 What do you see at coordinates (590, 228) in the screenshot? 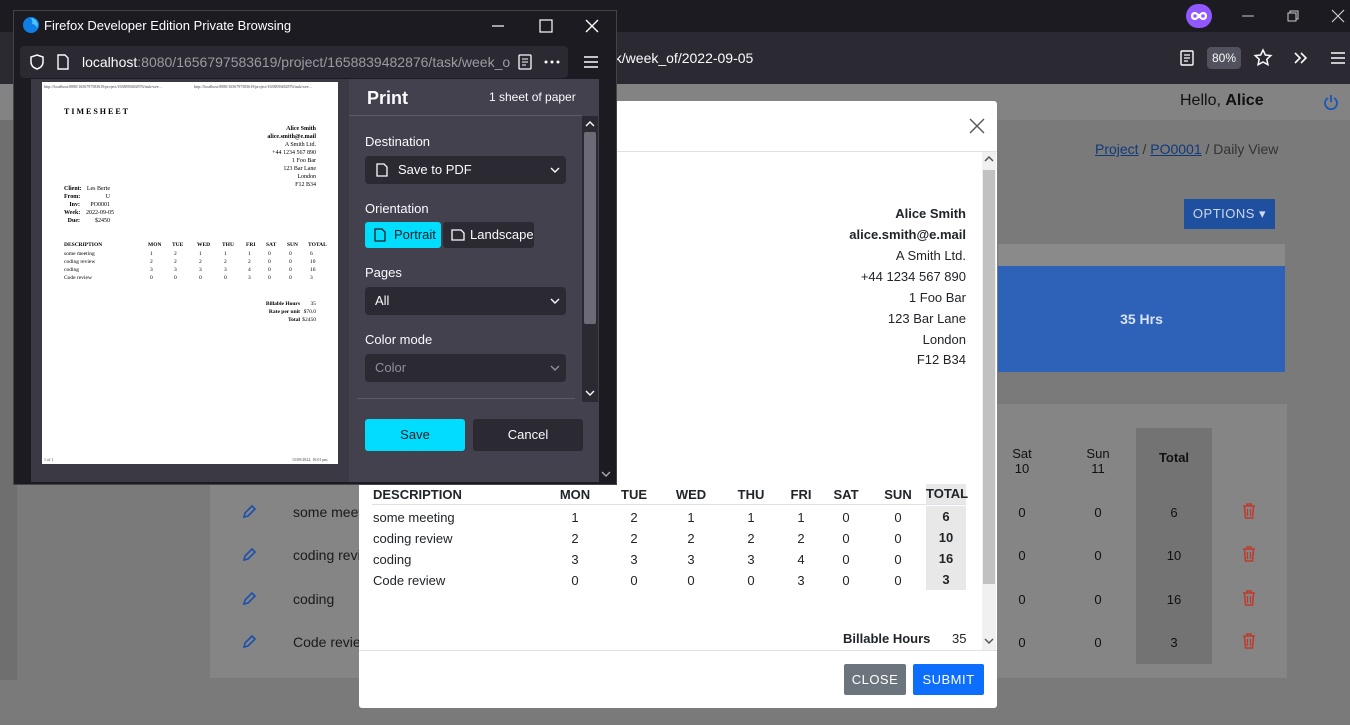
I see `print-panel-scroll-thumb` at bounding box center [590, 228].